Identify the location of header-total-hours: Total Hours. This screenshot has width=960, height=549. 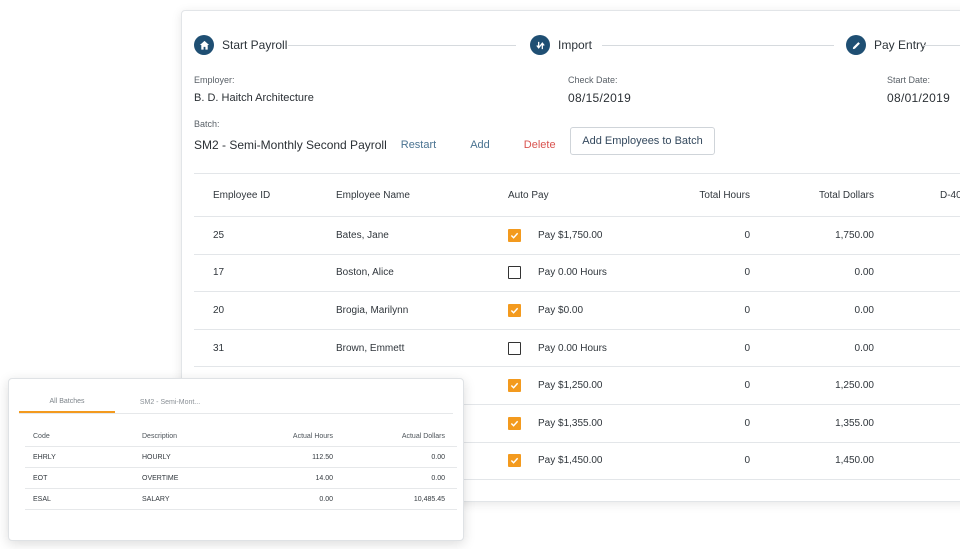
(712, 195).